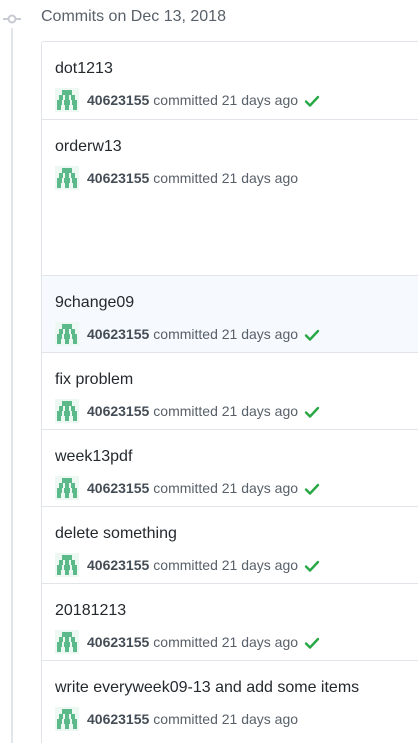 Image resolution: width=418 pixels, height=743 pixels. Describe the element at coordinates (84, 69) in the screenshot. I see `commit-message-link: dot1213` at that location.